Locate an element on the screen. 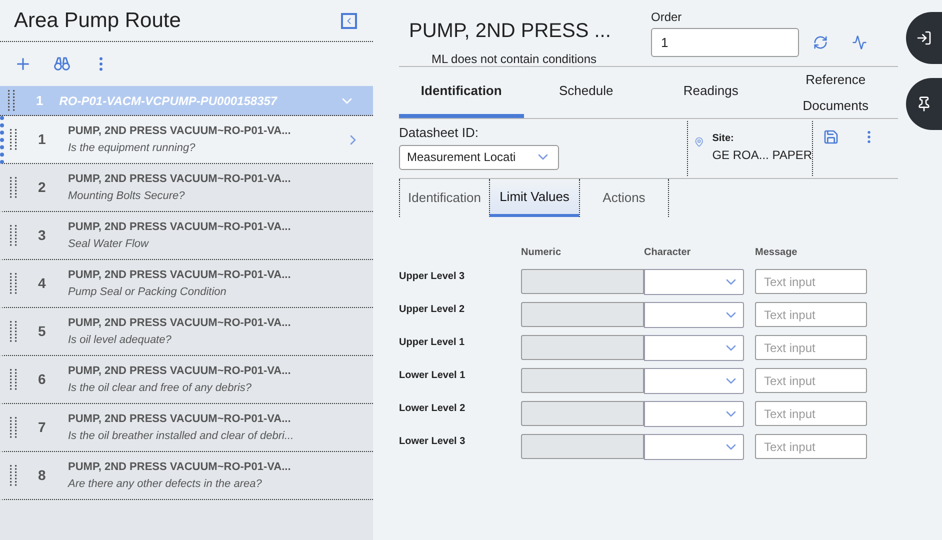  route-item: 3 PUMP, 2ND PRESS VACUUM~RO-P01-VA... Seal Water Flow is located at coordinates (186, 236).